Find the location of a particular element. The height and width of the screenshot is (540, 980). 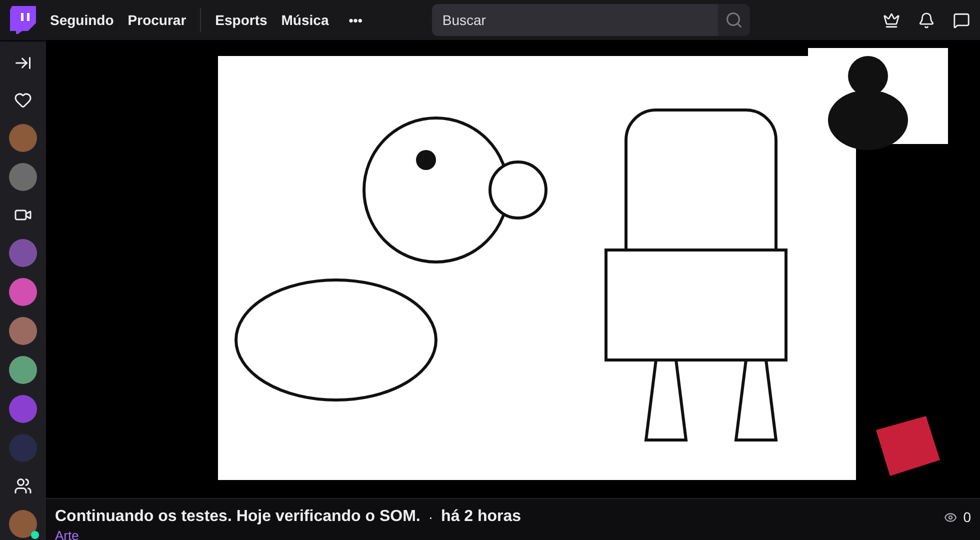

viewer-count: 0 is located at coordinates (967, 517).